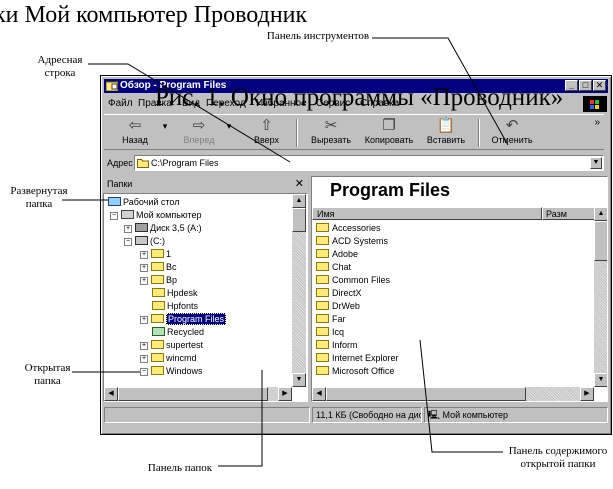  I want to click on tree-node-floppy: + Диск 3,5 (A:), so click(163, 228).